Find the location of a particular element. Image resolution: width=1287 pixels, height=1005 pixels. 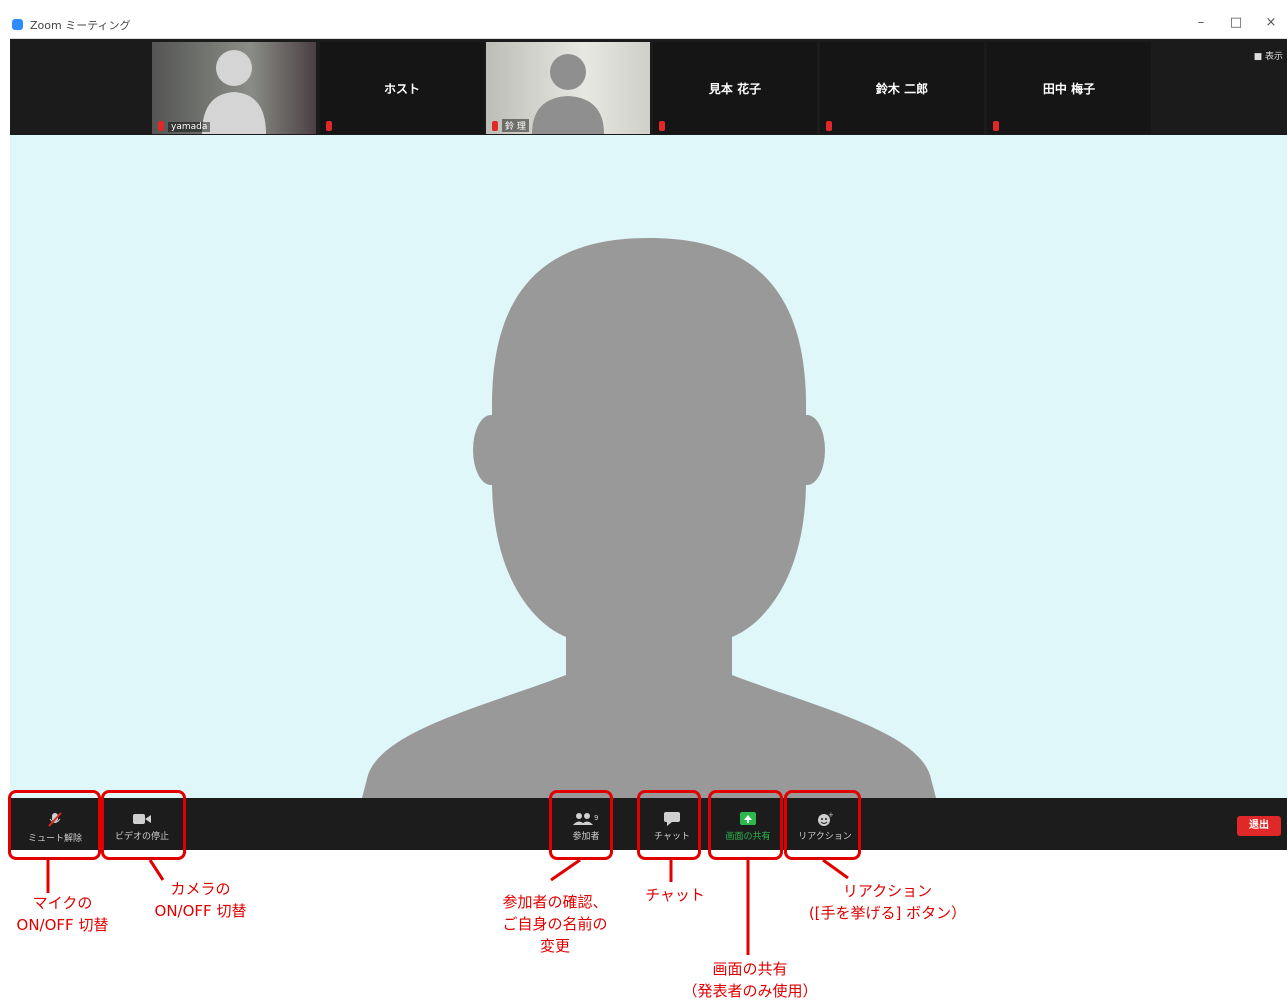

camera-annotation: カメラの ON/OFF 切替 is located at coordinates (200, 900).